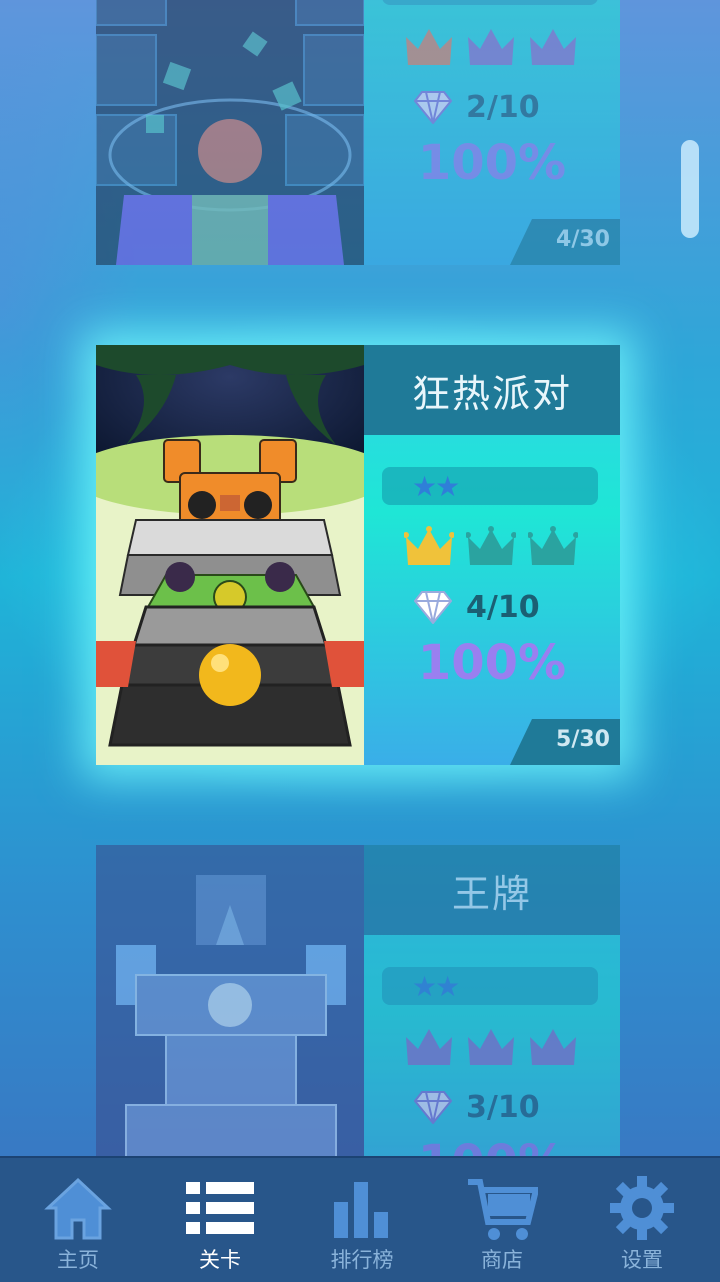 This screenshot has width=720, height=1282. I want to click on gem-counter: 2/10, so click(477, 107).